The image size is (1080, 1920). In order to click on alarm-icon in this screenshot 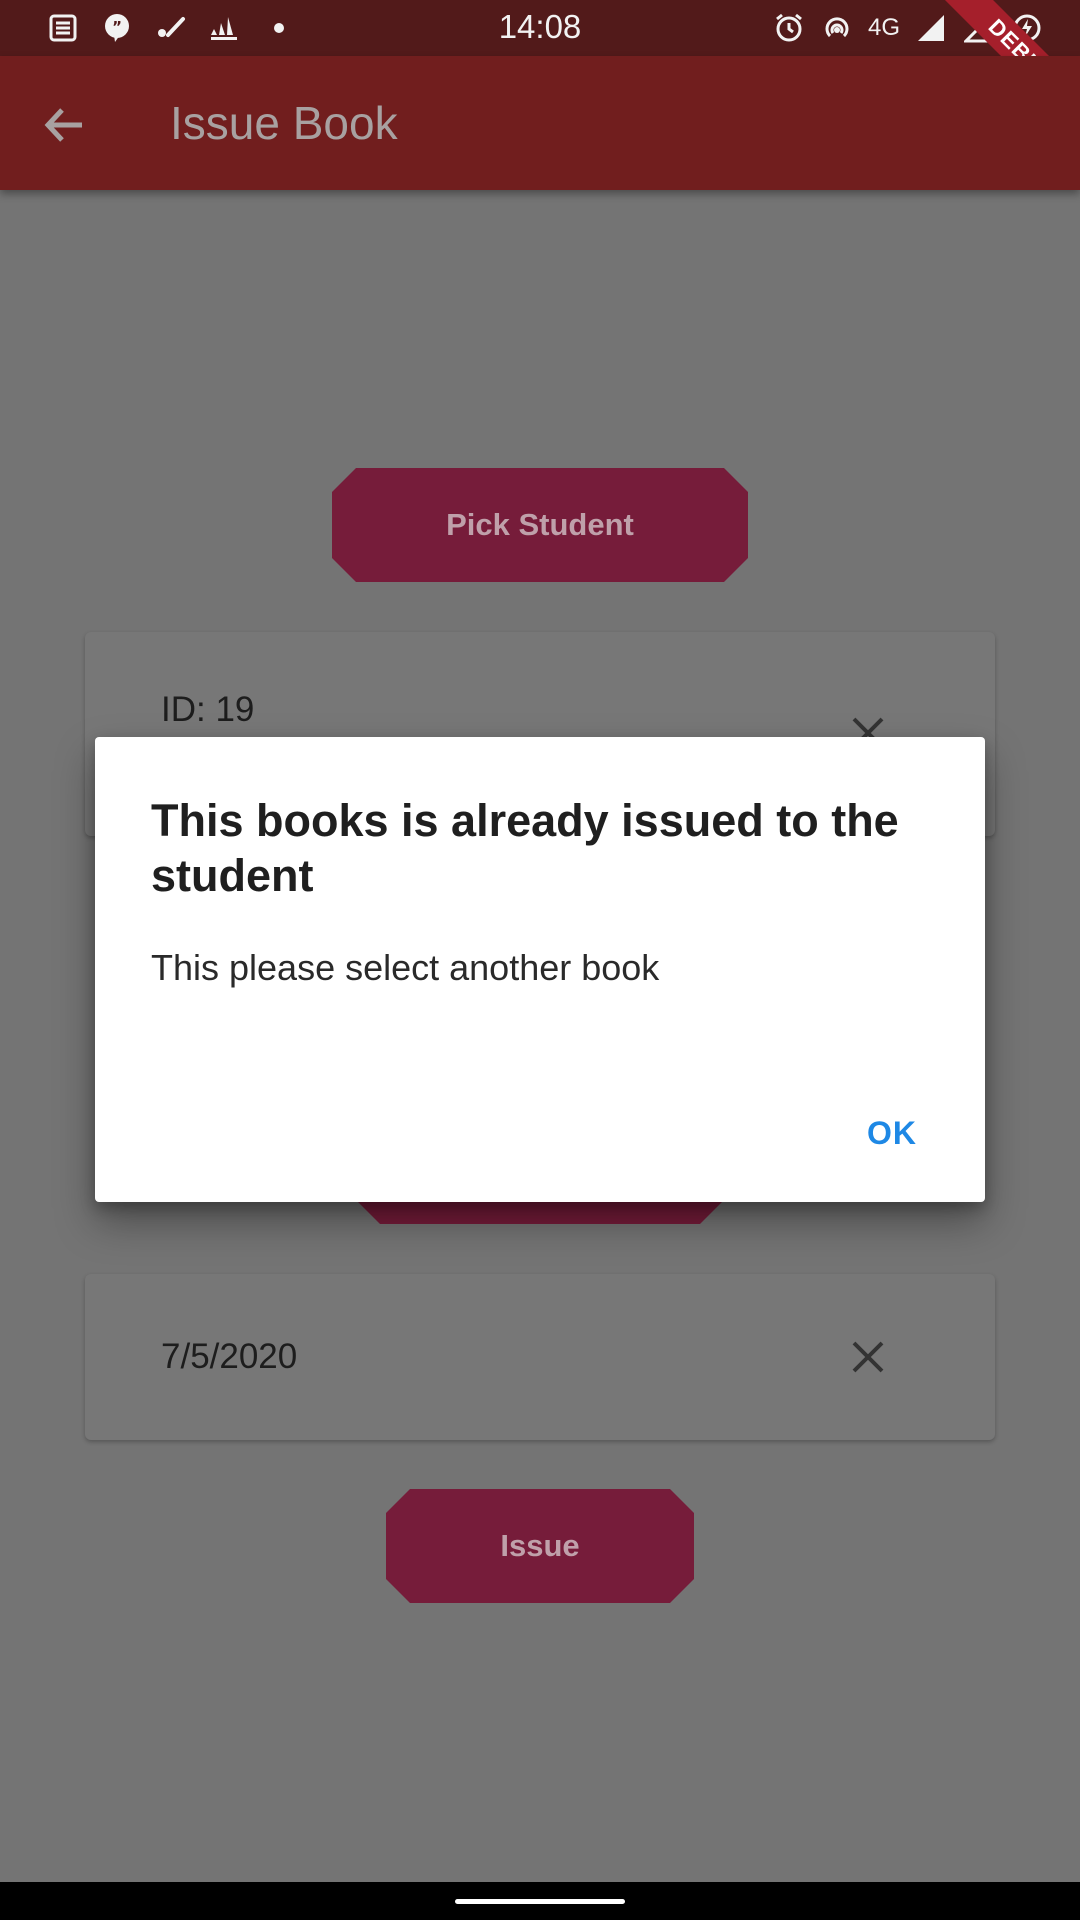, I will do `click(789, 28)`.